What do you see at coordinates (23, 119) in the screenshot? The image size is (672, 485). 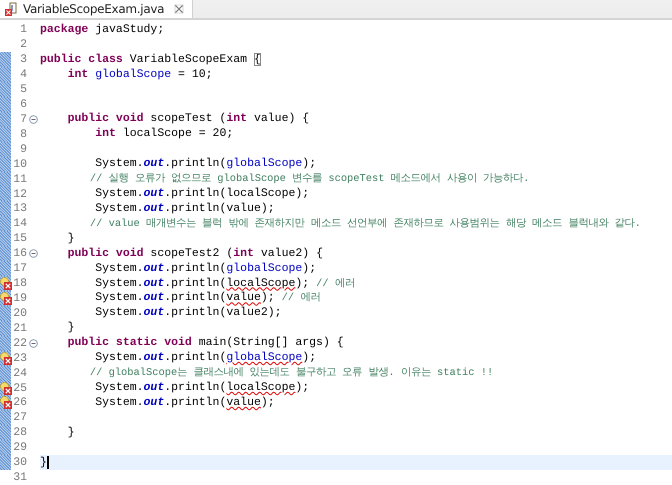 I see `line-number: 7` at bounding box center [23, 119].